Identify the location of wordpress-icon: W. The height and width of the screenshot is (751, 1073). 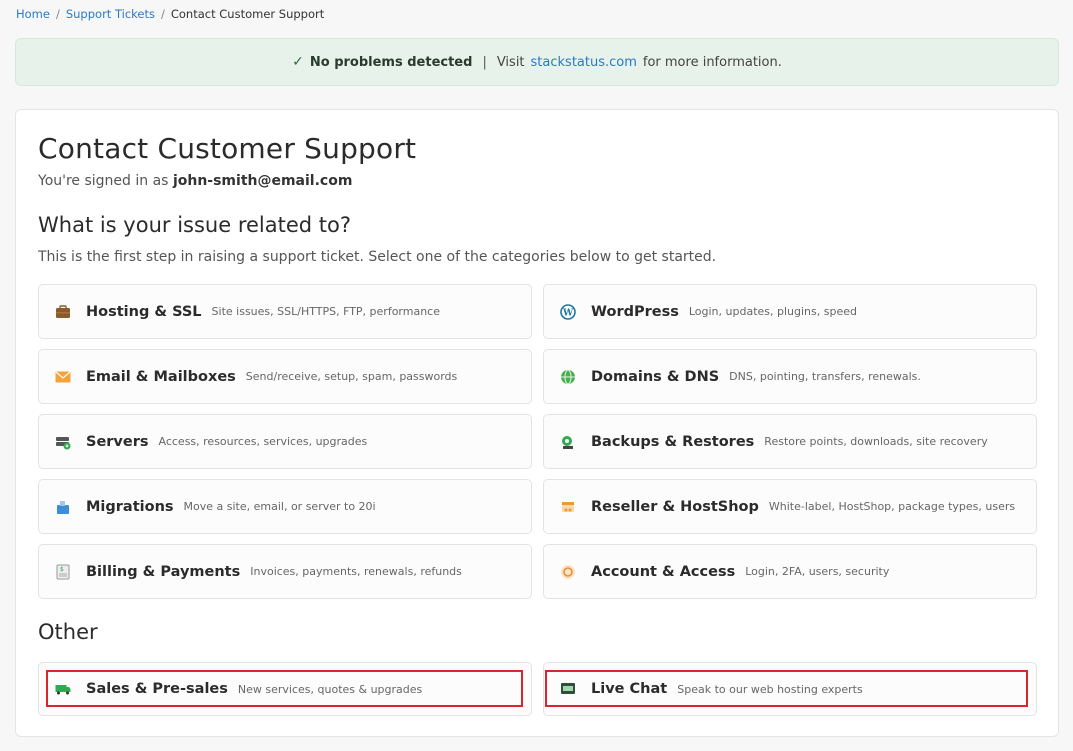
(568, 312).